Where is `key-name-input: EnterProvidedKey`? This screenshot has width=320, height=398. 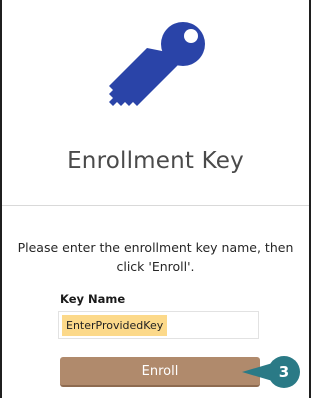
key-name-input: EnterProvidedKey is located at coordinates (158, 325).